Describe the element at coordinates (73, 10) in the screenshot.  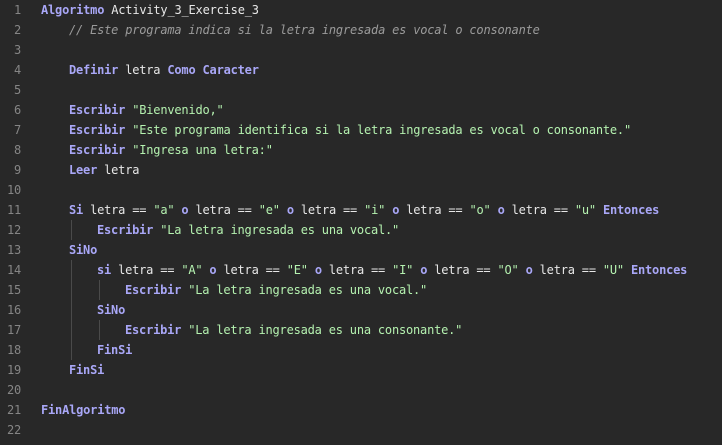
I see `keyword-token: Algoritmo` at that location.